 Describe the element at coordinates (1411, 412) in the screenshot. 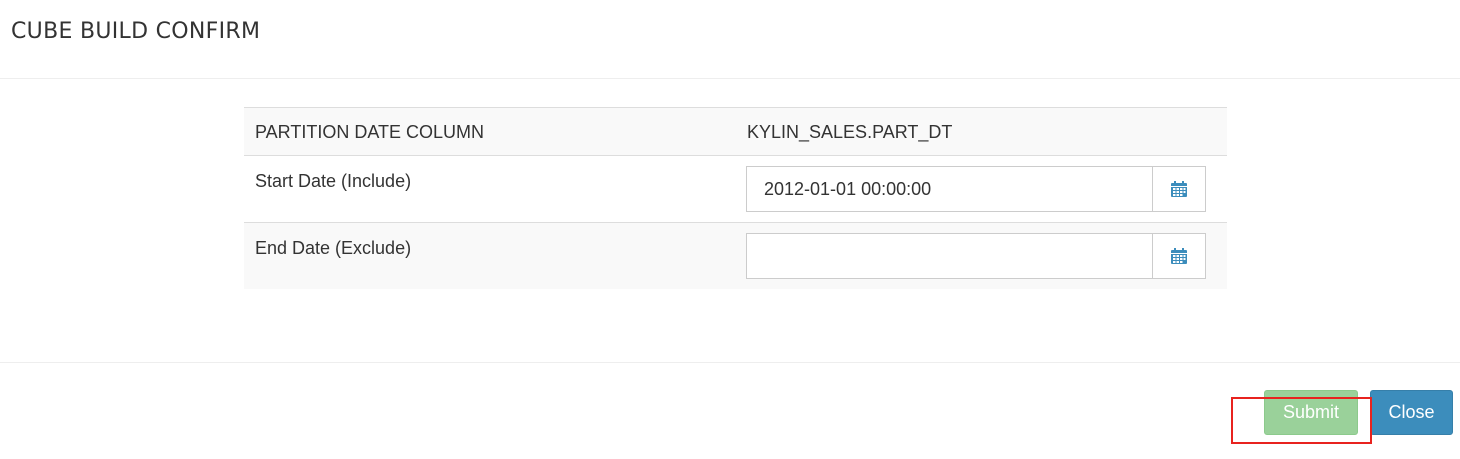

I see `close-button: Close` at that location.